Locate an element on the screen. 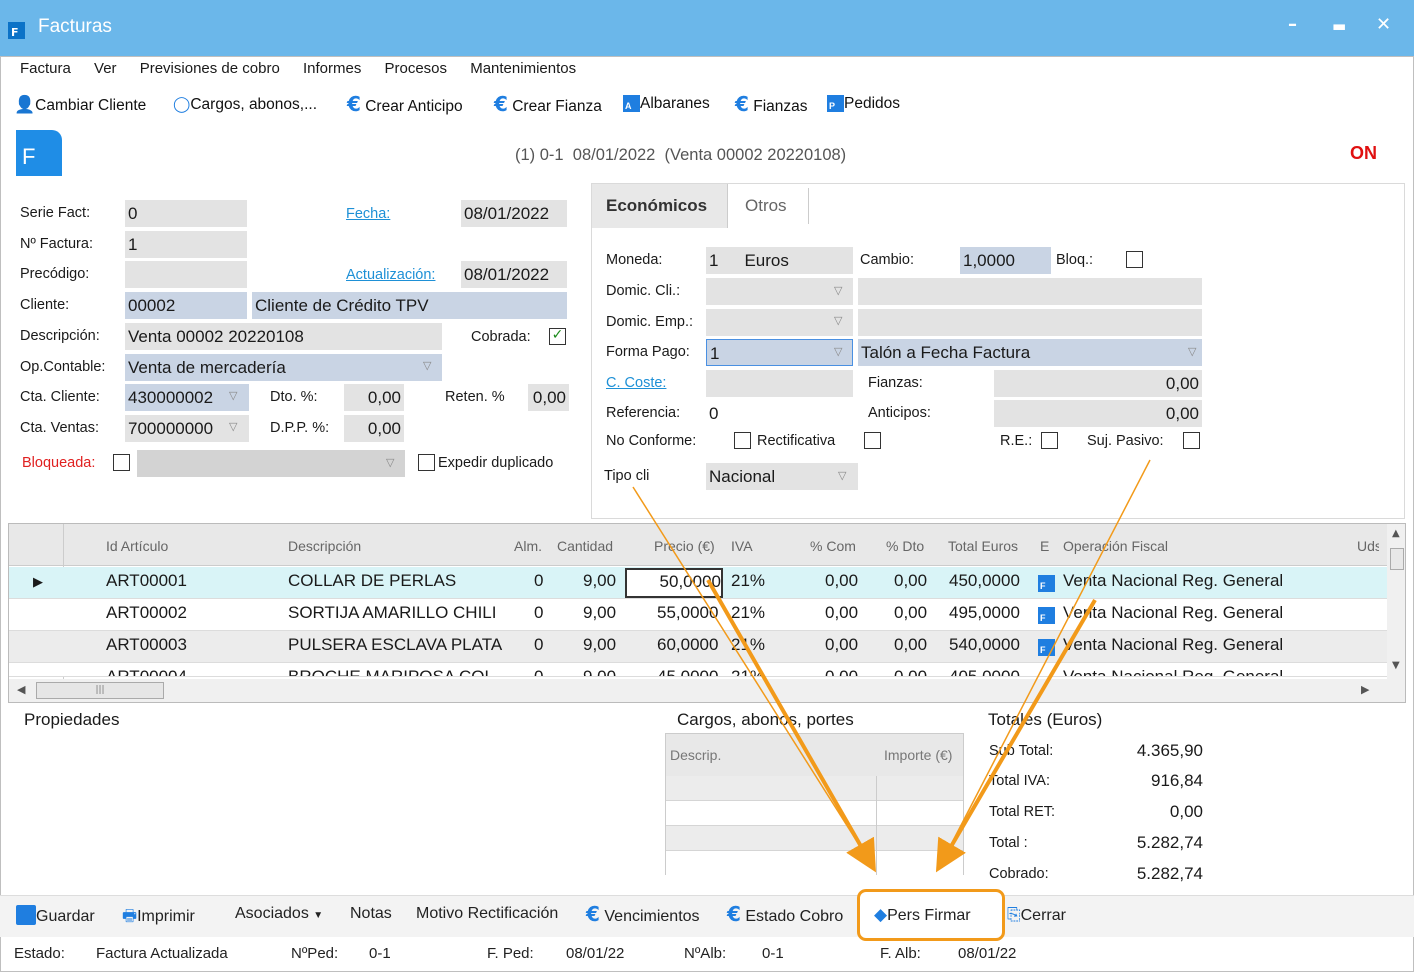  crear-fianza-button: € Crear Fianza is located at coordinates (548, 104).